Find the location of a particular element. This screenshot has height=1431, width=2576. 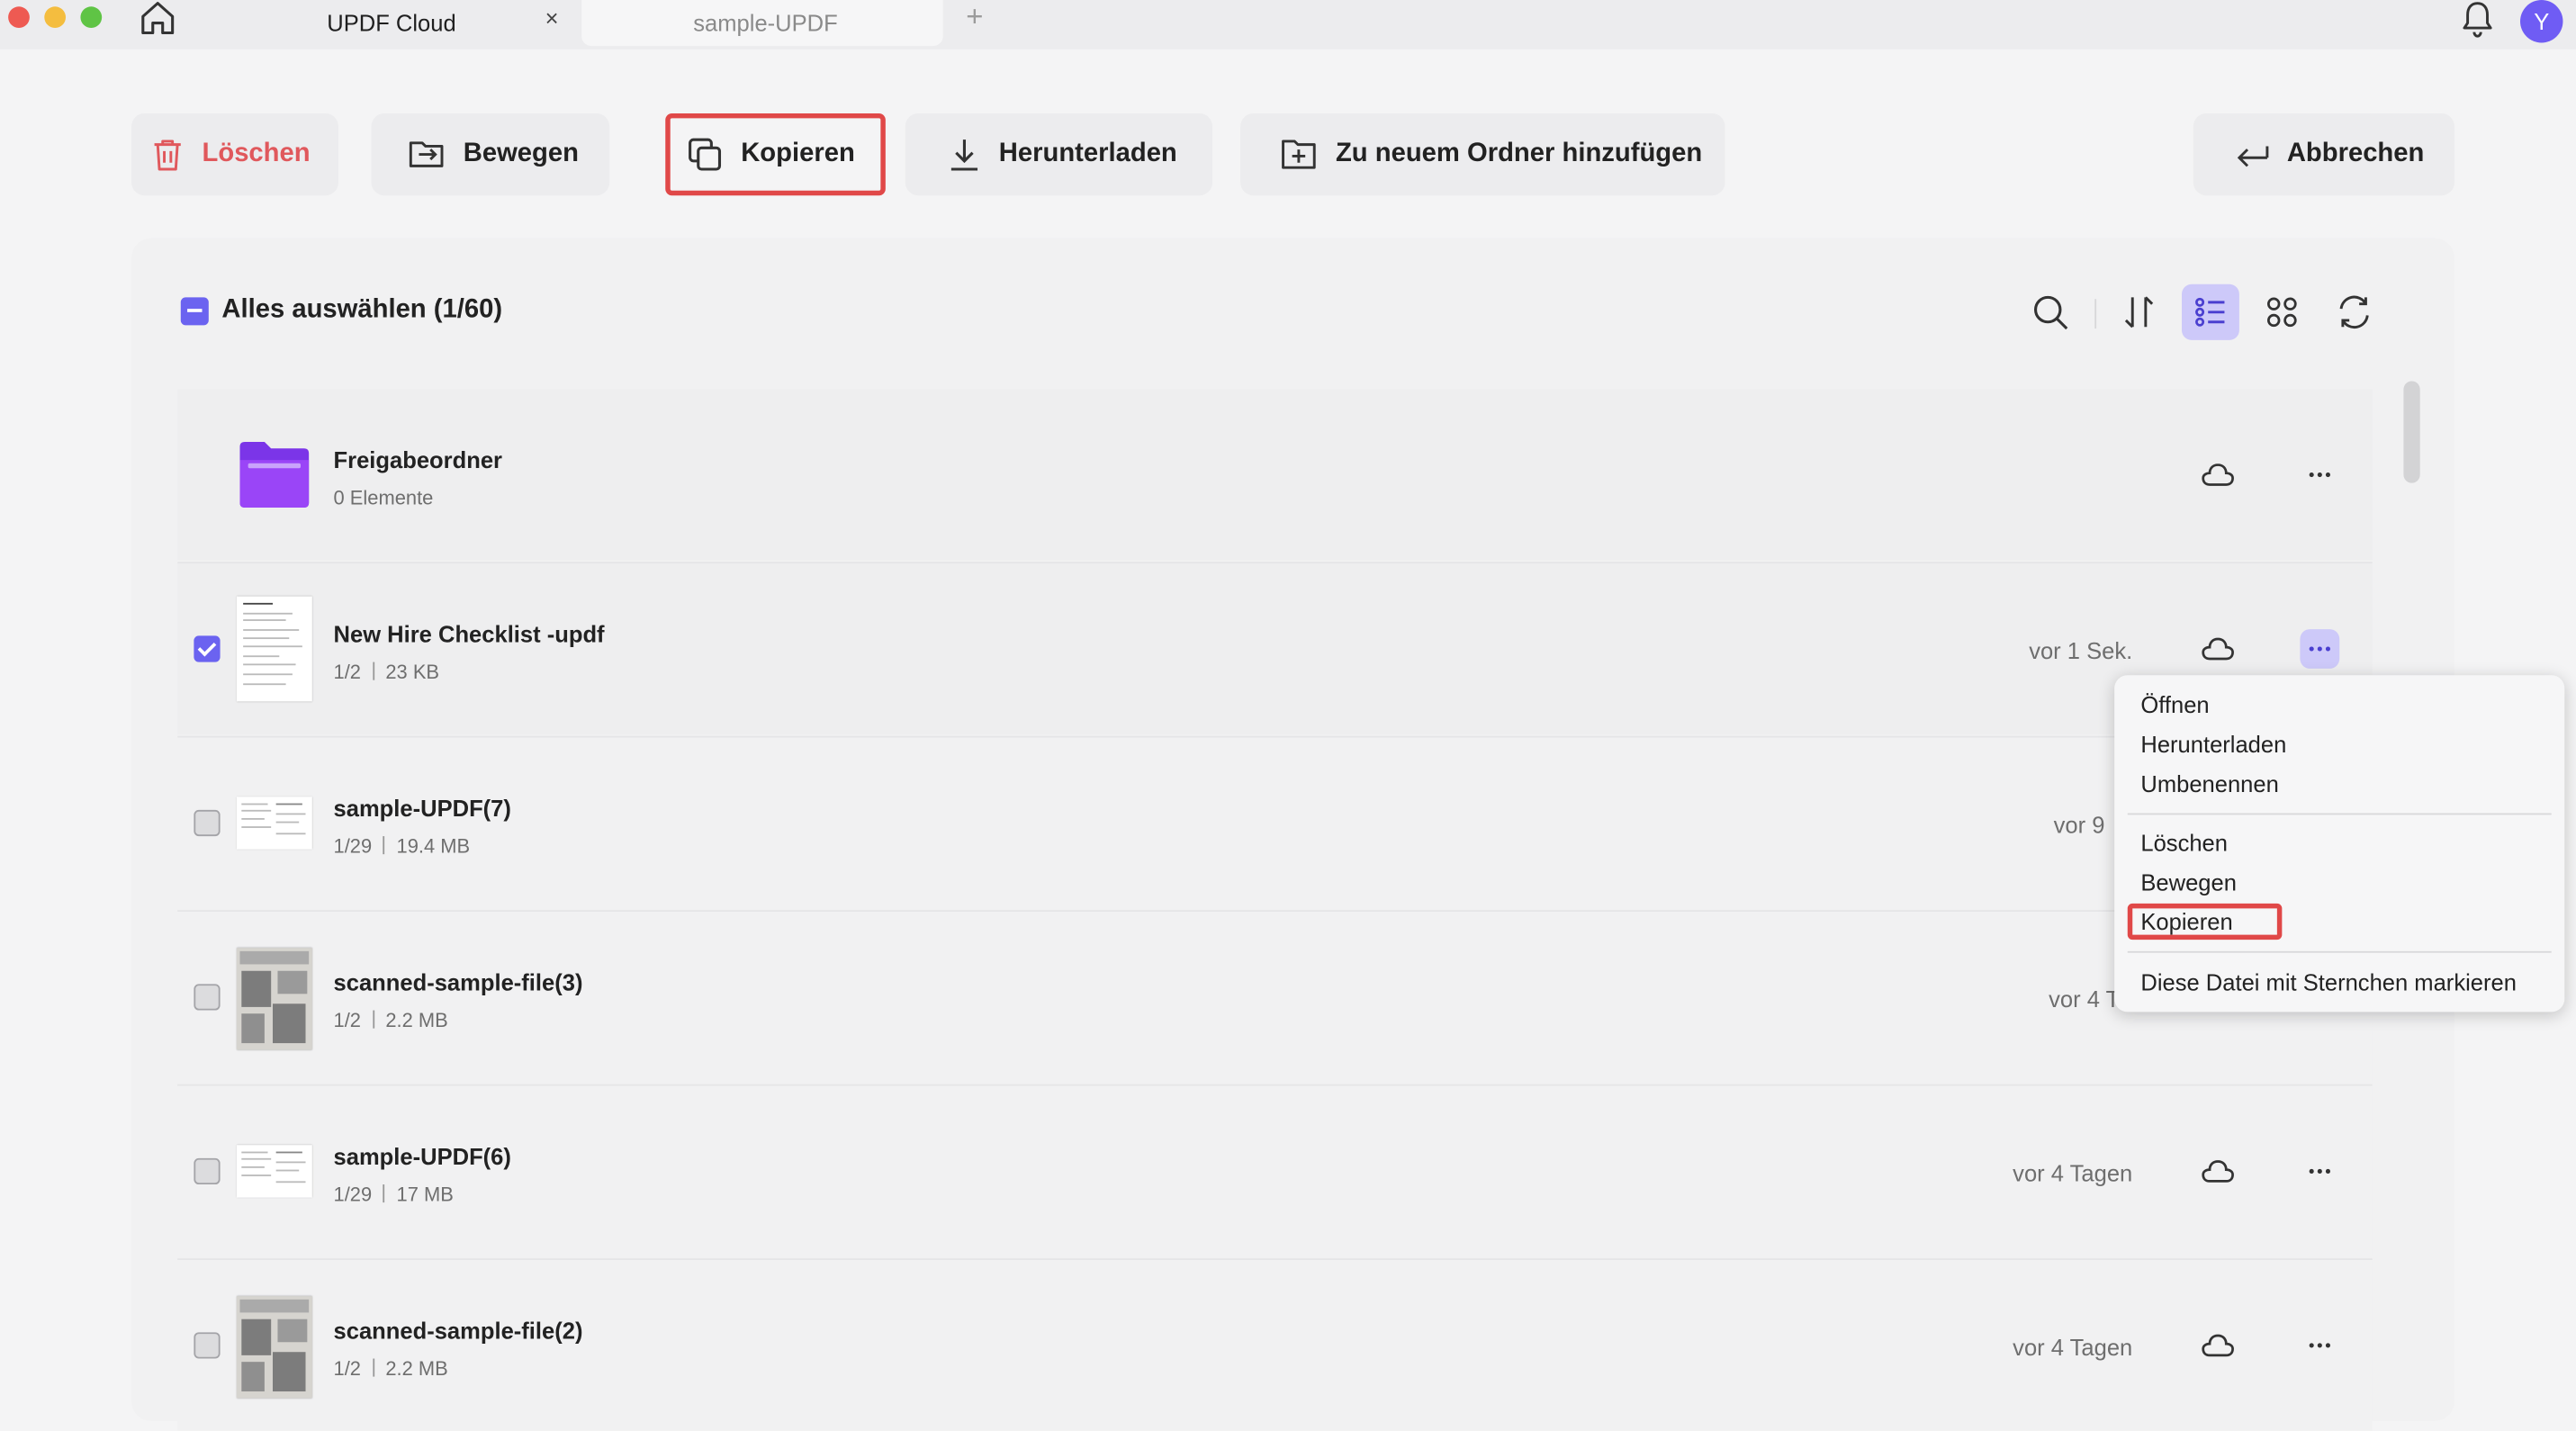

copy-button: Kopieren is located at coordinates (775, 154).